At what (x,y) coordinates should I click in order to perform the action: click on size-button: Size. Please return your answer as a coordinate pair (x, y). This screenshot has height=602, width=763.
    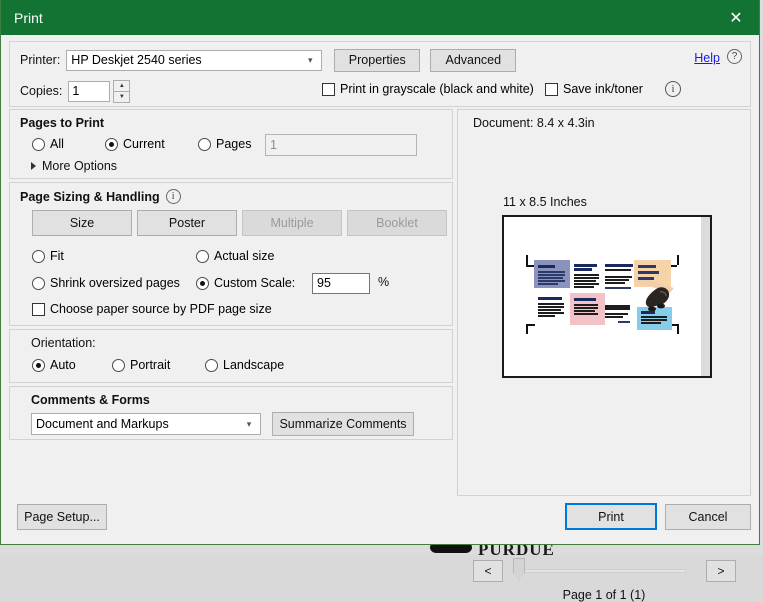
    Looking at the image, I should click on (82, 223).